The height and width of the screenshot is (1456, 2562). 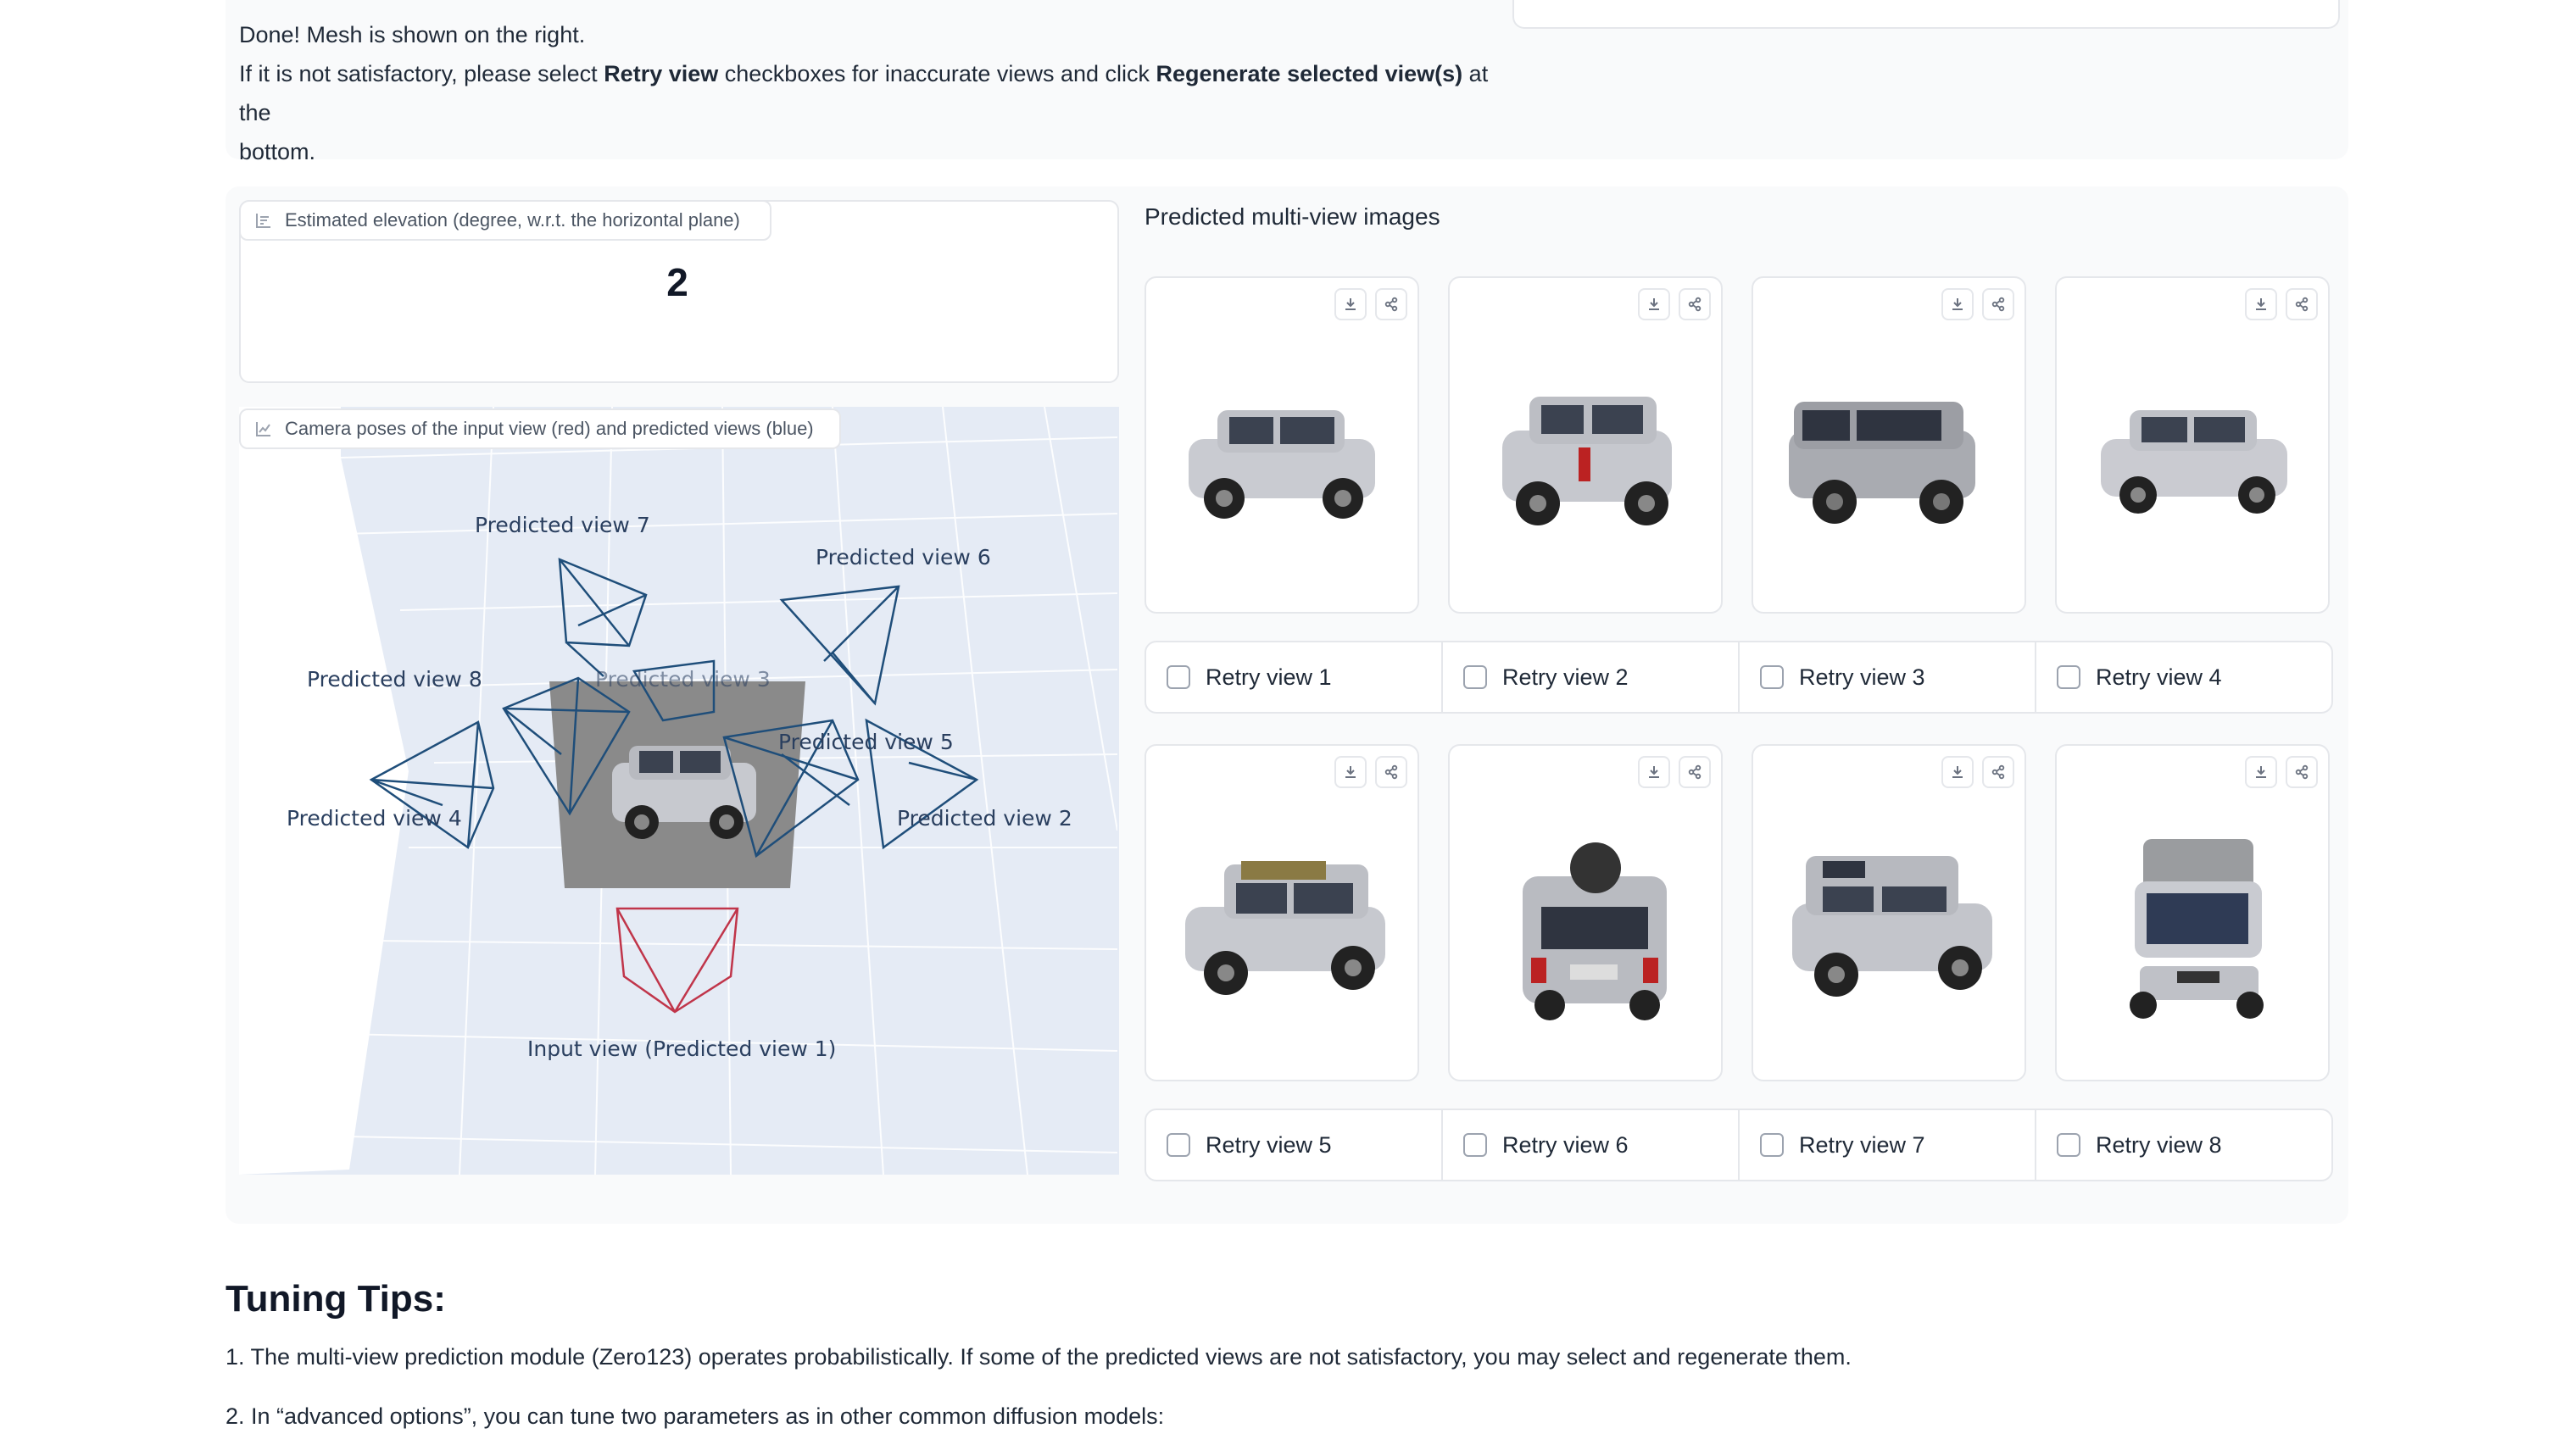 I want to click on car-view-1-image, so click(x=1282, y=465).